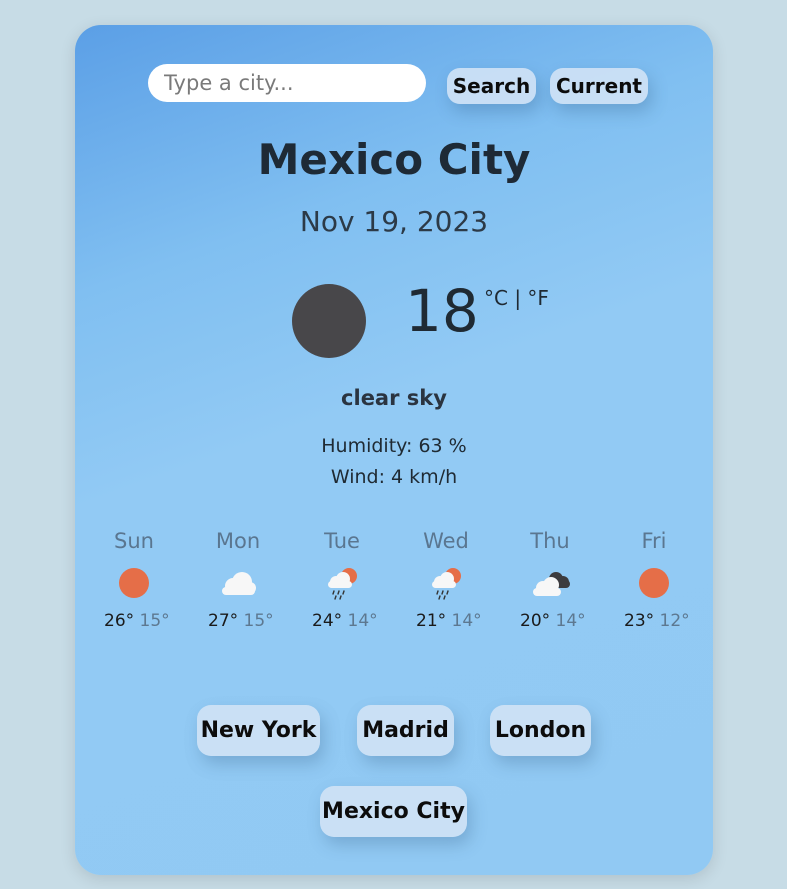  Describe the element at coordinates (134, 541) in the screenshot. I see `forecast-day-label: Sun` at that location.